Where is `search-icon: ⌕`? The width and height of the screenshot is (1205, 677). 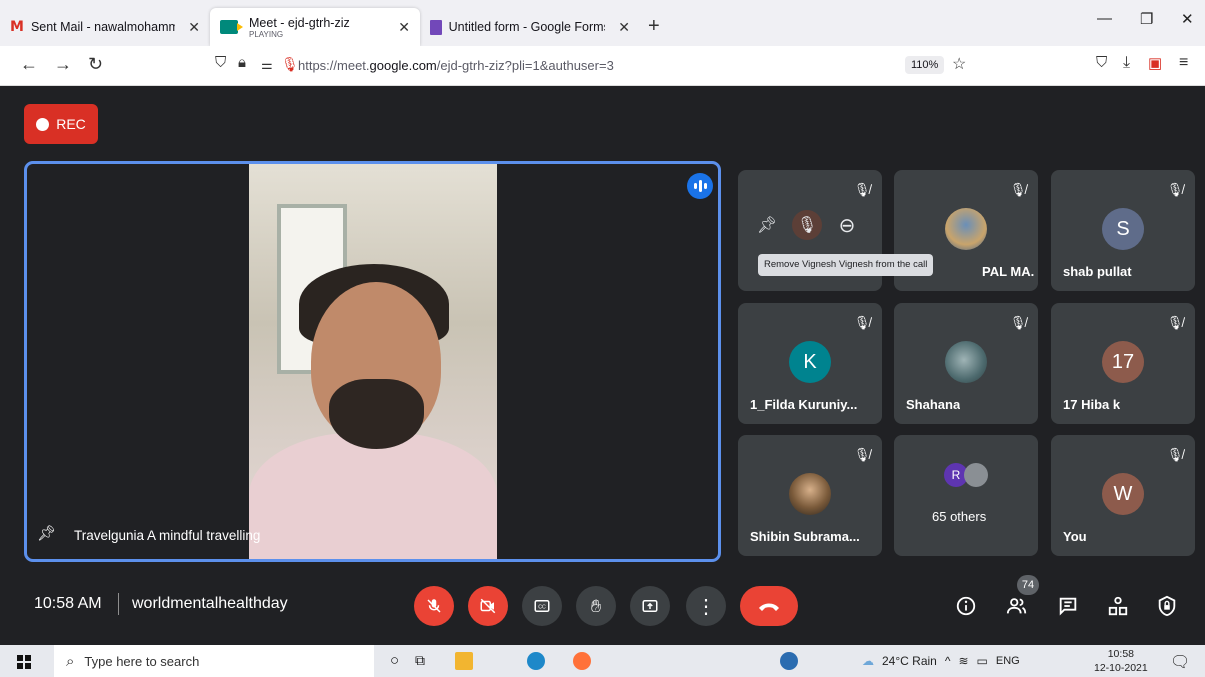 search-icon: ⌕ is located at coordinates (70, 661).